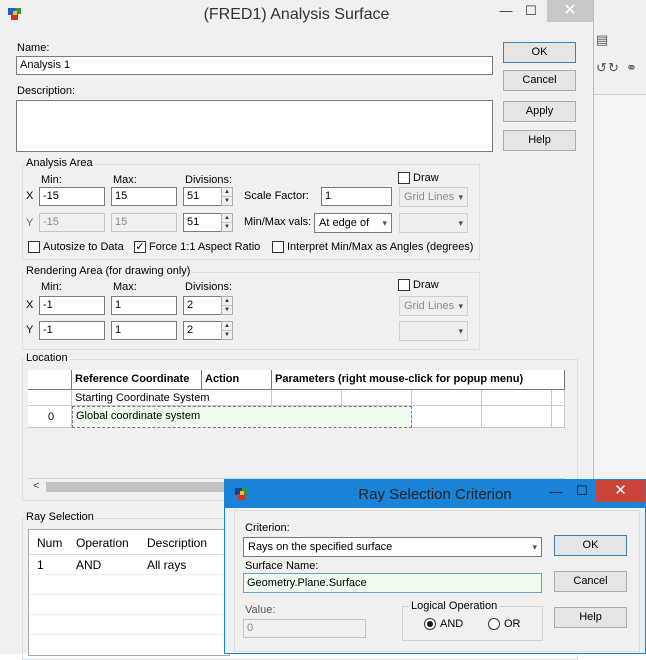 This screenshot has width=646, height=660. I want to click on minmax-vals-select: At edge of ▾, so click(353, 223).